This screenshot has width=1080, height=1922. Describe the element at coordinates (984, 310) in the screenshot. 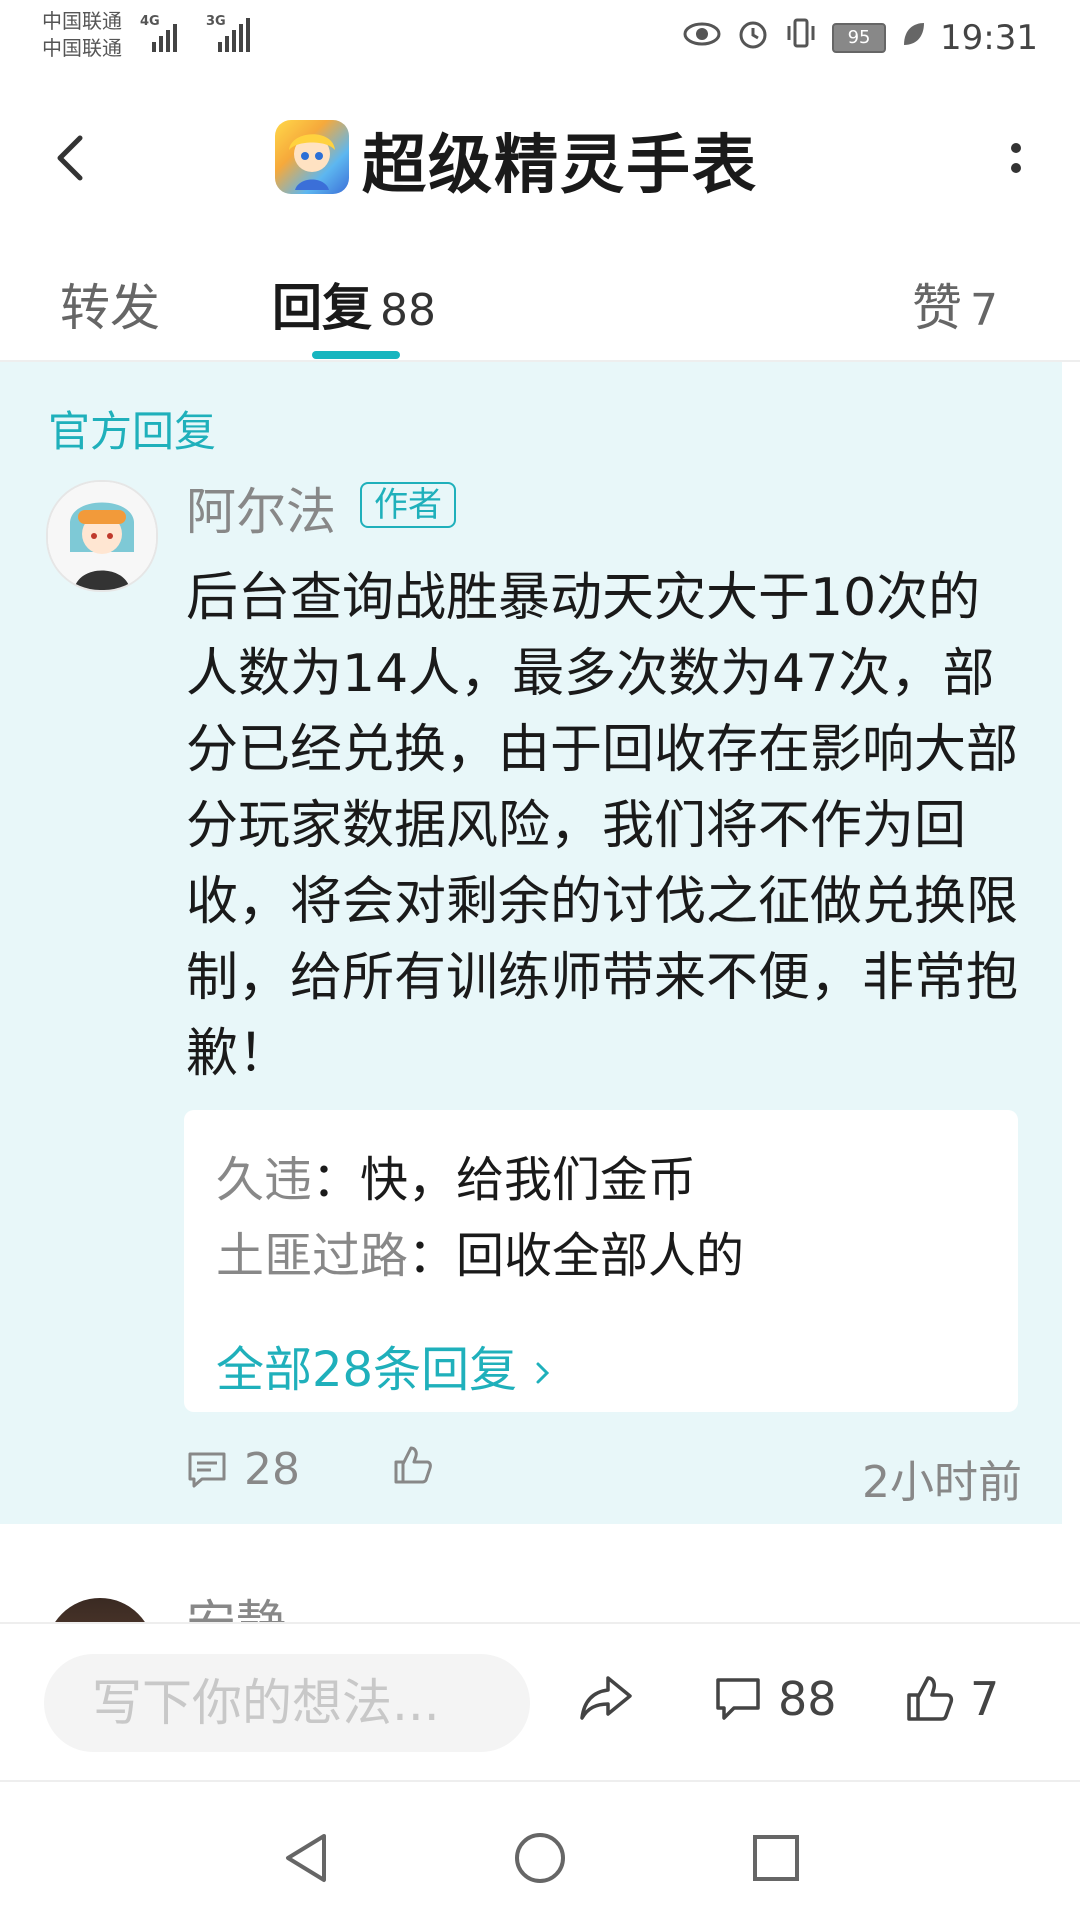

I see `tab-count: 7` at that location.